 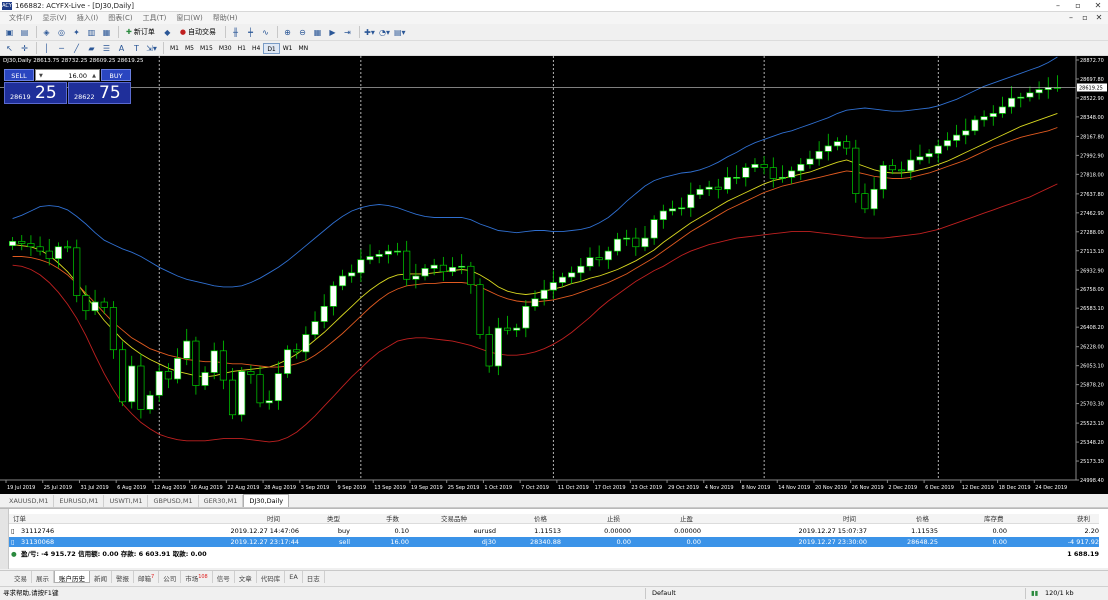 I want to click on bar-chart-icon: ╫, so click(x=235, y=32).